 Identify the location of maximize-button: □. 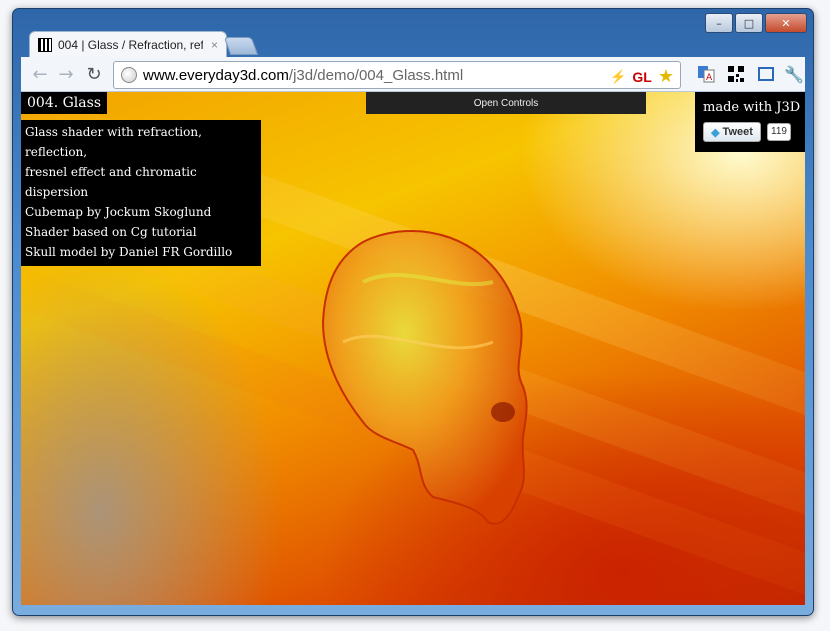
(749, 23).